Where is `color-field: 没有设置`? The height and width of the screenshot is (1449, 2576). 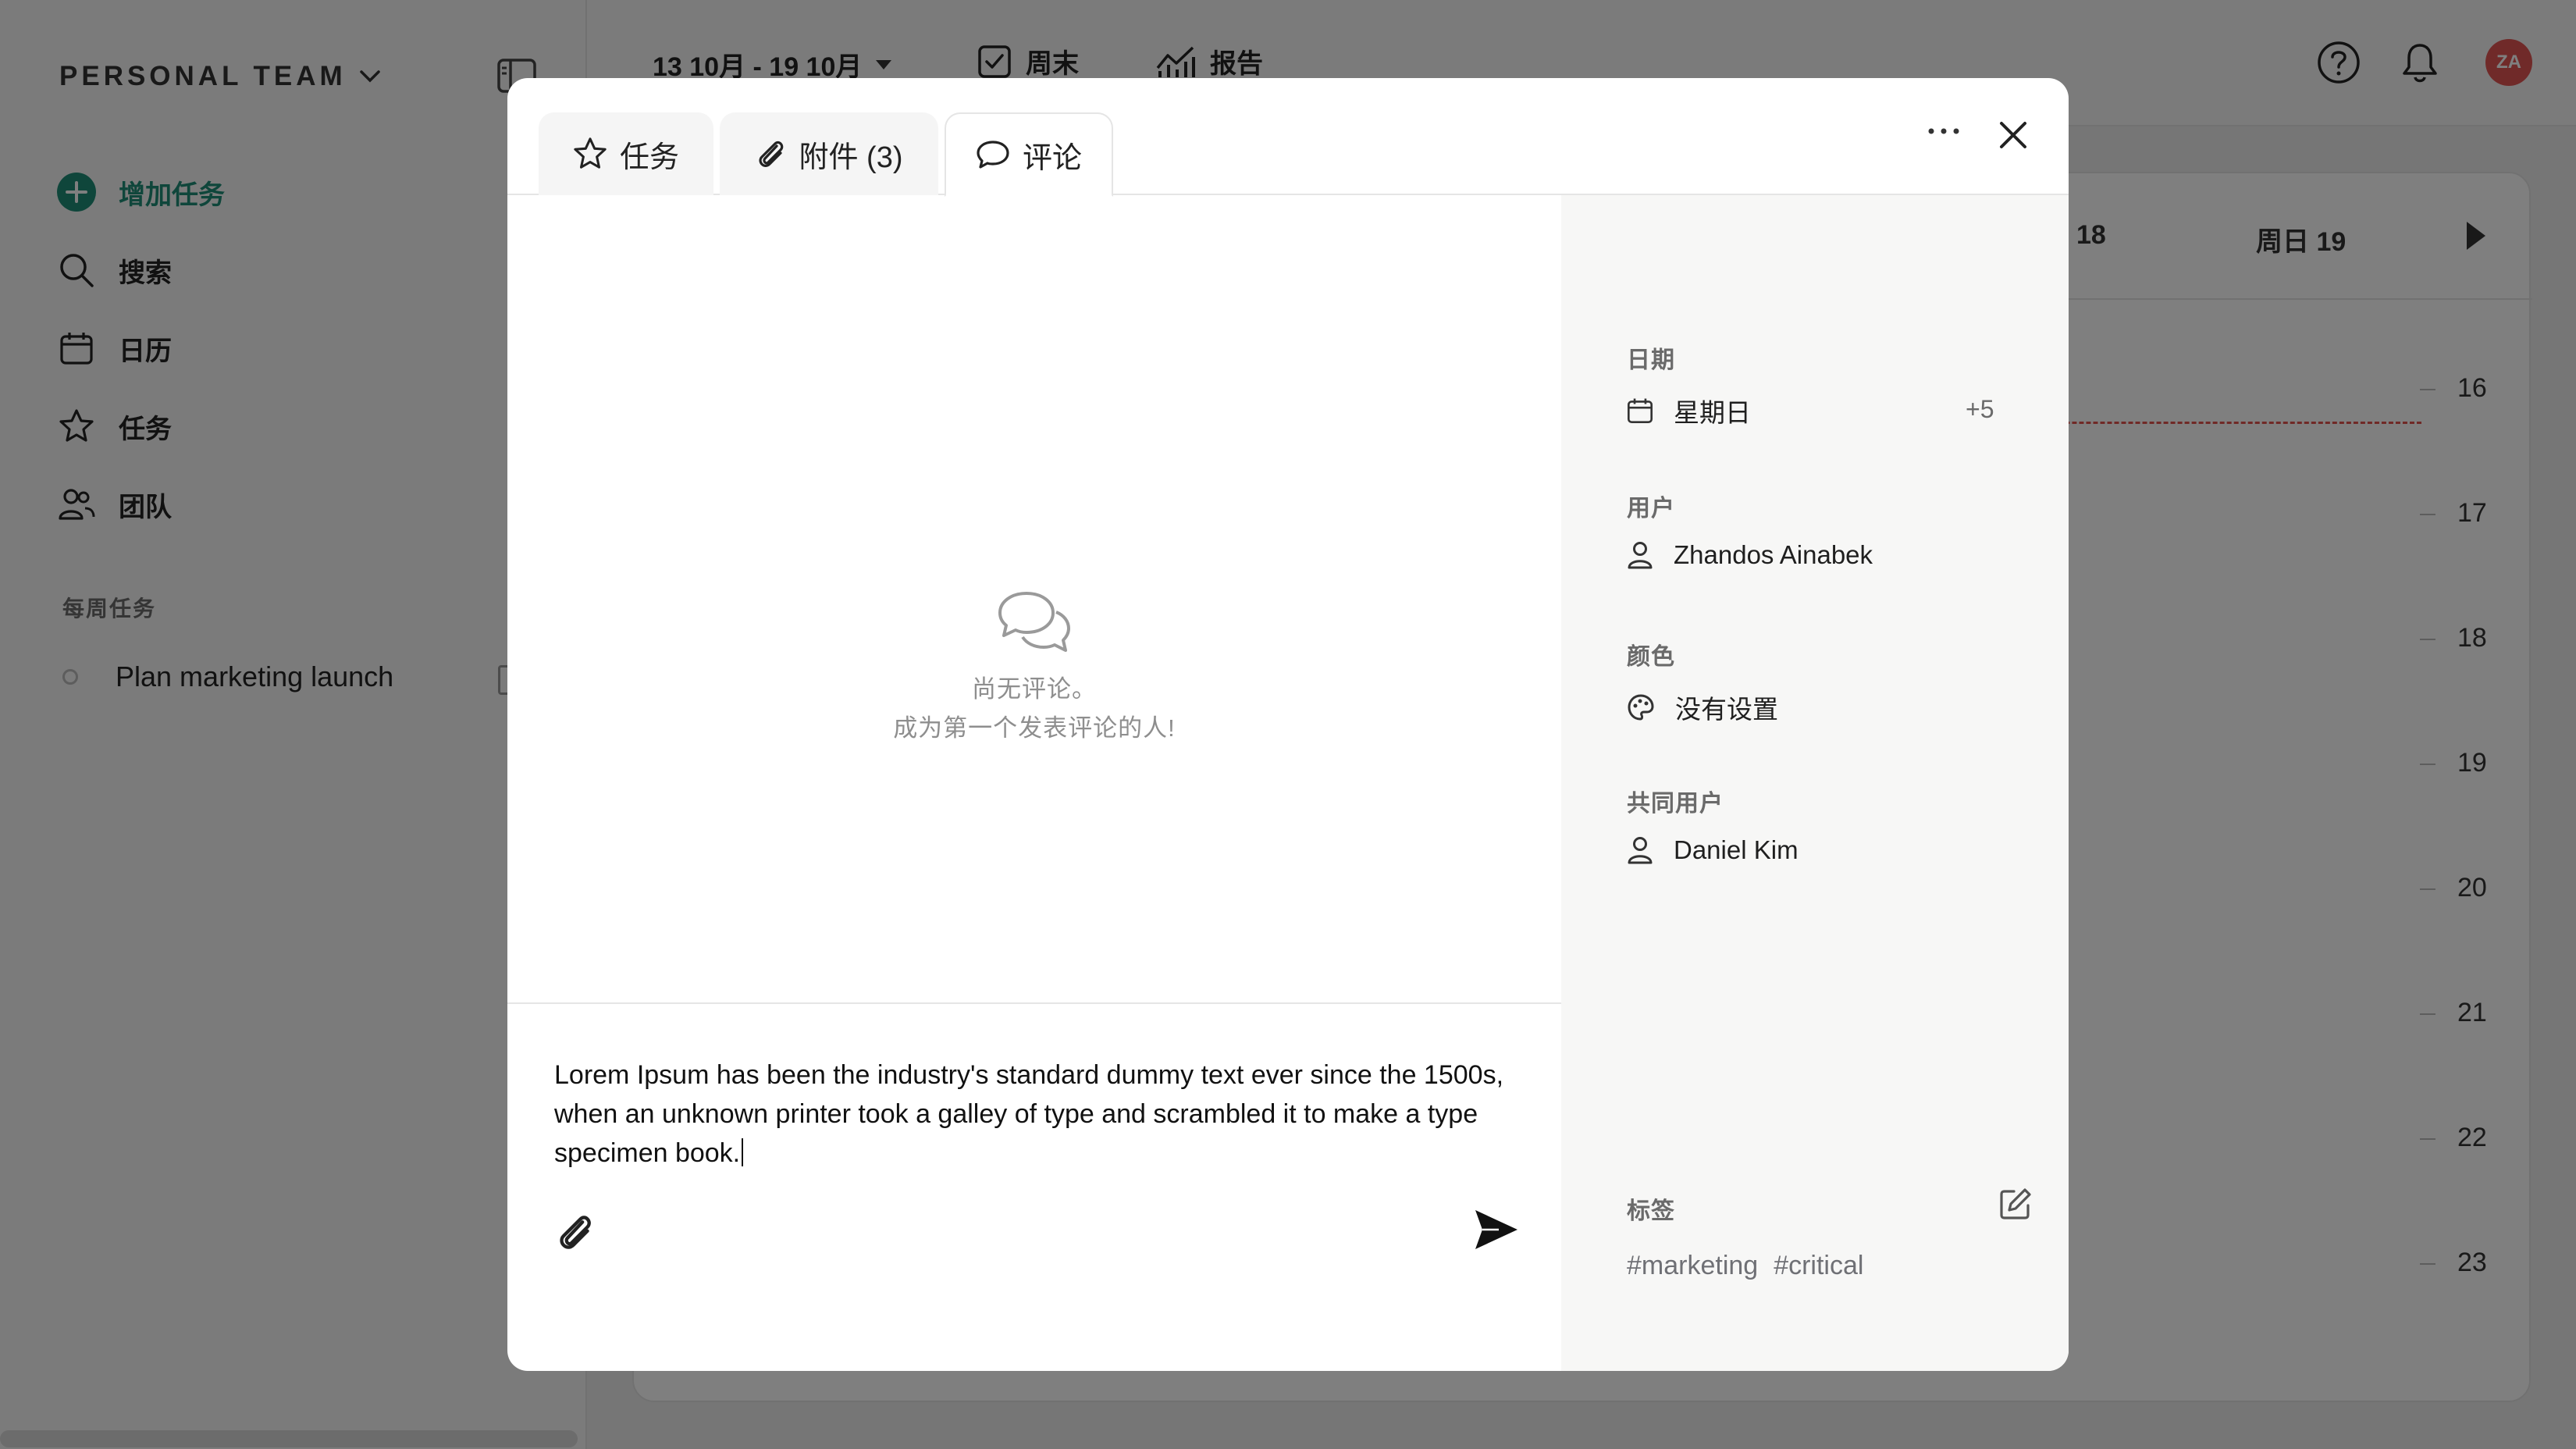
color-field: 没有设置 is located at coordinates (1702, 707).